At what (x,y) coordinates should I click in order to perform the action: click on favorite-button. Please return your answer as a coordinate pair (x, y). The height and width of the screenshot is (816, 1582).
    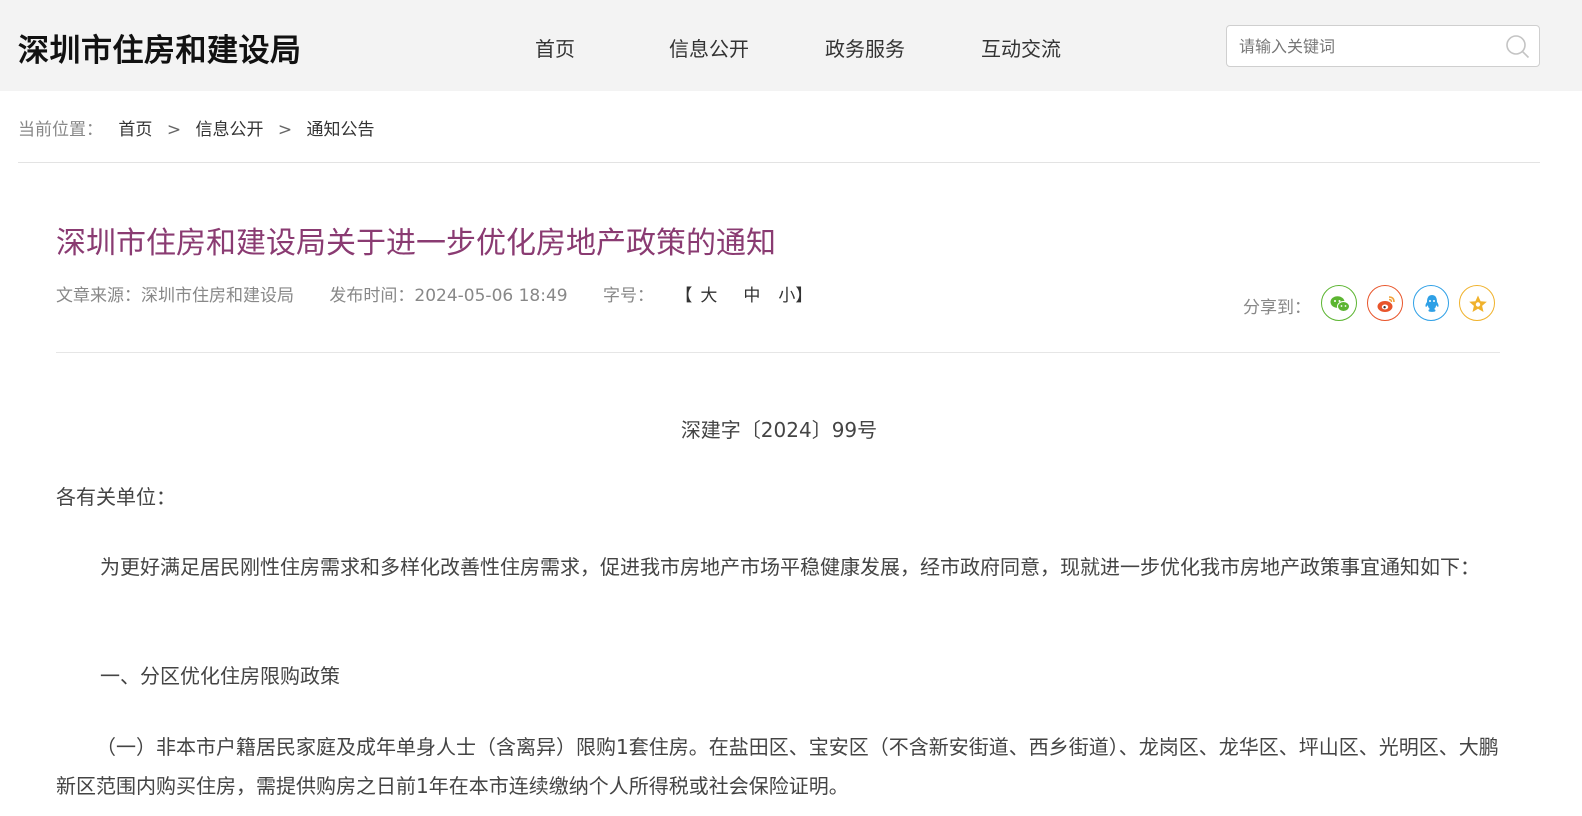
    Looking at the image, I should click on (1477, 303).